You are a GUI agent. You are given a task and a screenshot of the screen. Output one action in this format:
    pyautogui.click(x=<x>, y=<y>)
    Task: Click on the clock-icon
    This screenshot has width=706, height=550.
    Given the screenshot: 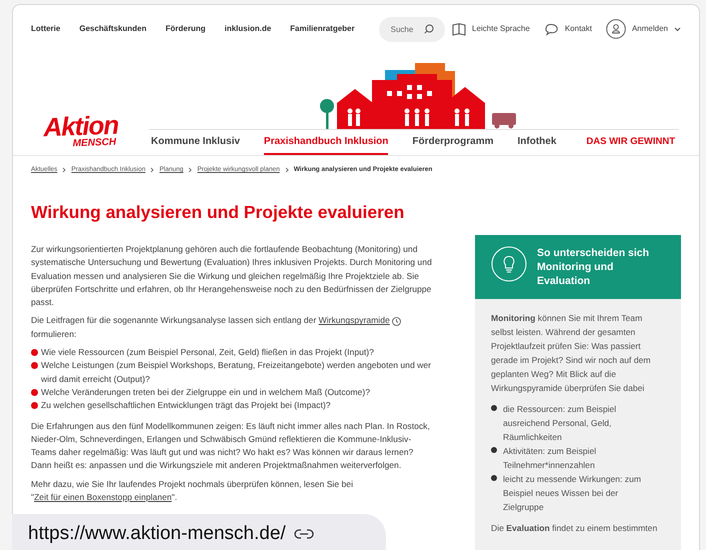 What is the action you would take?
    pyautogui.click(x=397, y=321)
    